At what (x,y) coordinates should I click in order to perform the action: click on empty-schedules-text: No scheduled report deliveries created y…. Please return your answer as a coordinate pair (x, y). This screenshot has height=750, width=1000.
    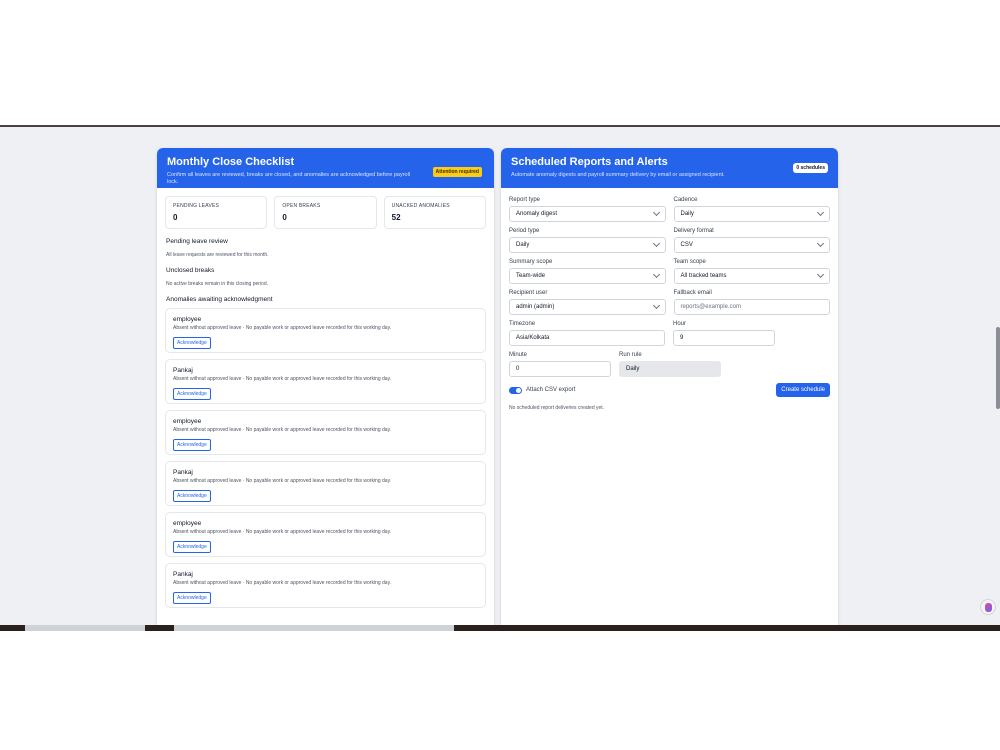
    Looking at the image, I should click on (557, 408).